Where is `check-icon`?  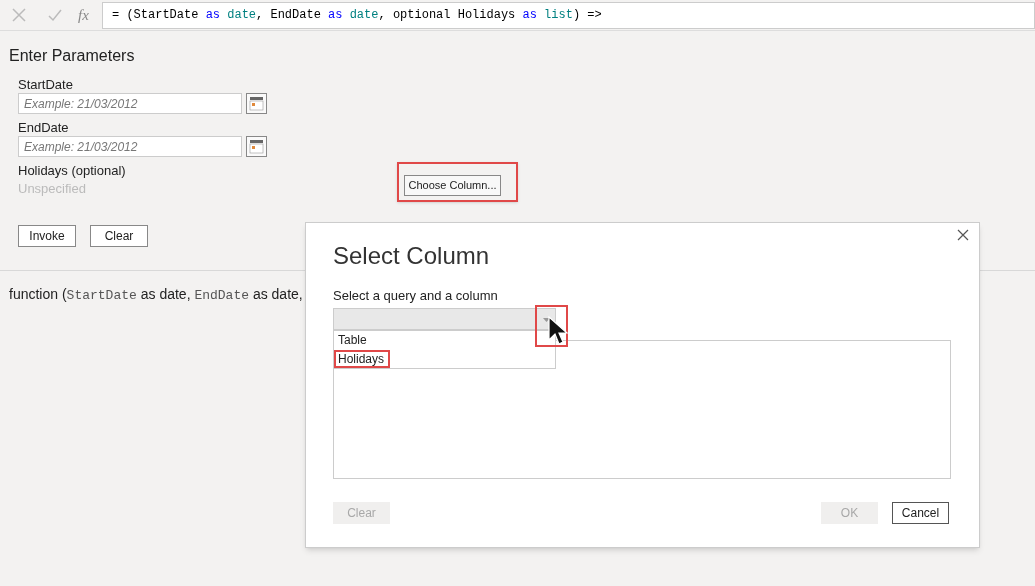
check-icon is located at coordinates (55, 15).